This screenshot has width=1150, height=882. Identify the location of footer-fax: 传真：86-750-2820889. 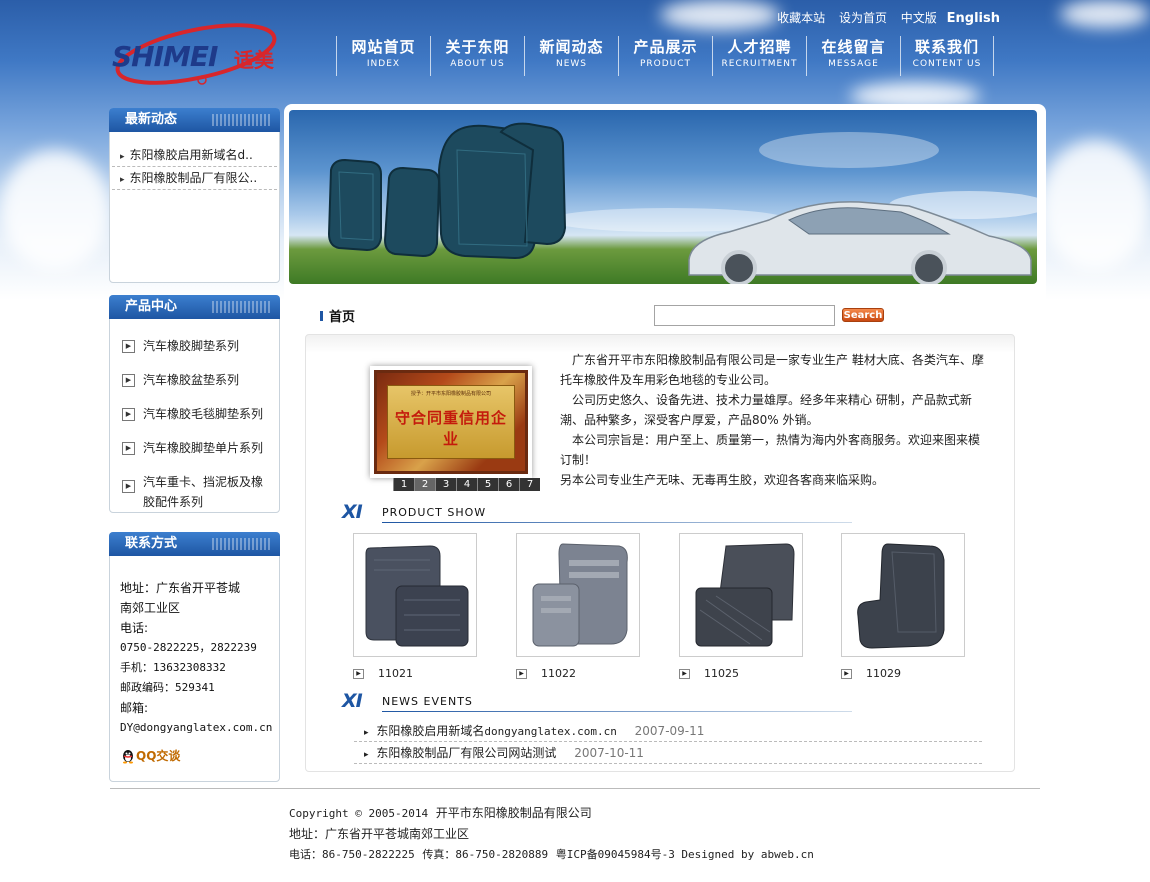
(485, 854).